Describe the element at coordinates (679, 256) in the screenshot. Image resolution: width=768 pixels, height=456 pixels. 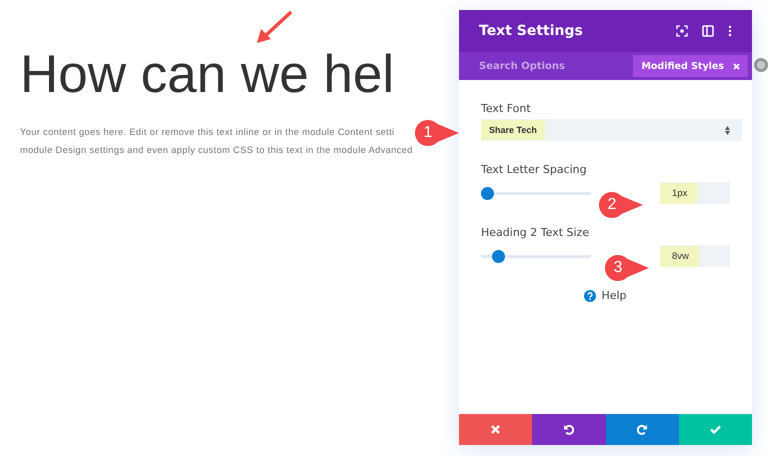
I see `field-value: 8vw` at that location.